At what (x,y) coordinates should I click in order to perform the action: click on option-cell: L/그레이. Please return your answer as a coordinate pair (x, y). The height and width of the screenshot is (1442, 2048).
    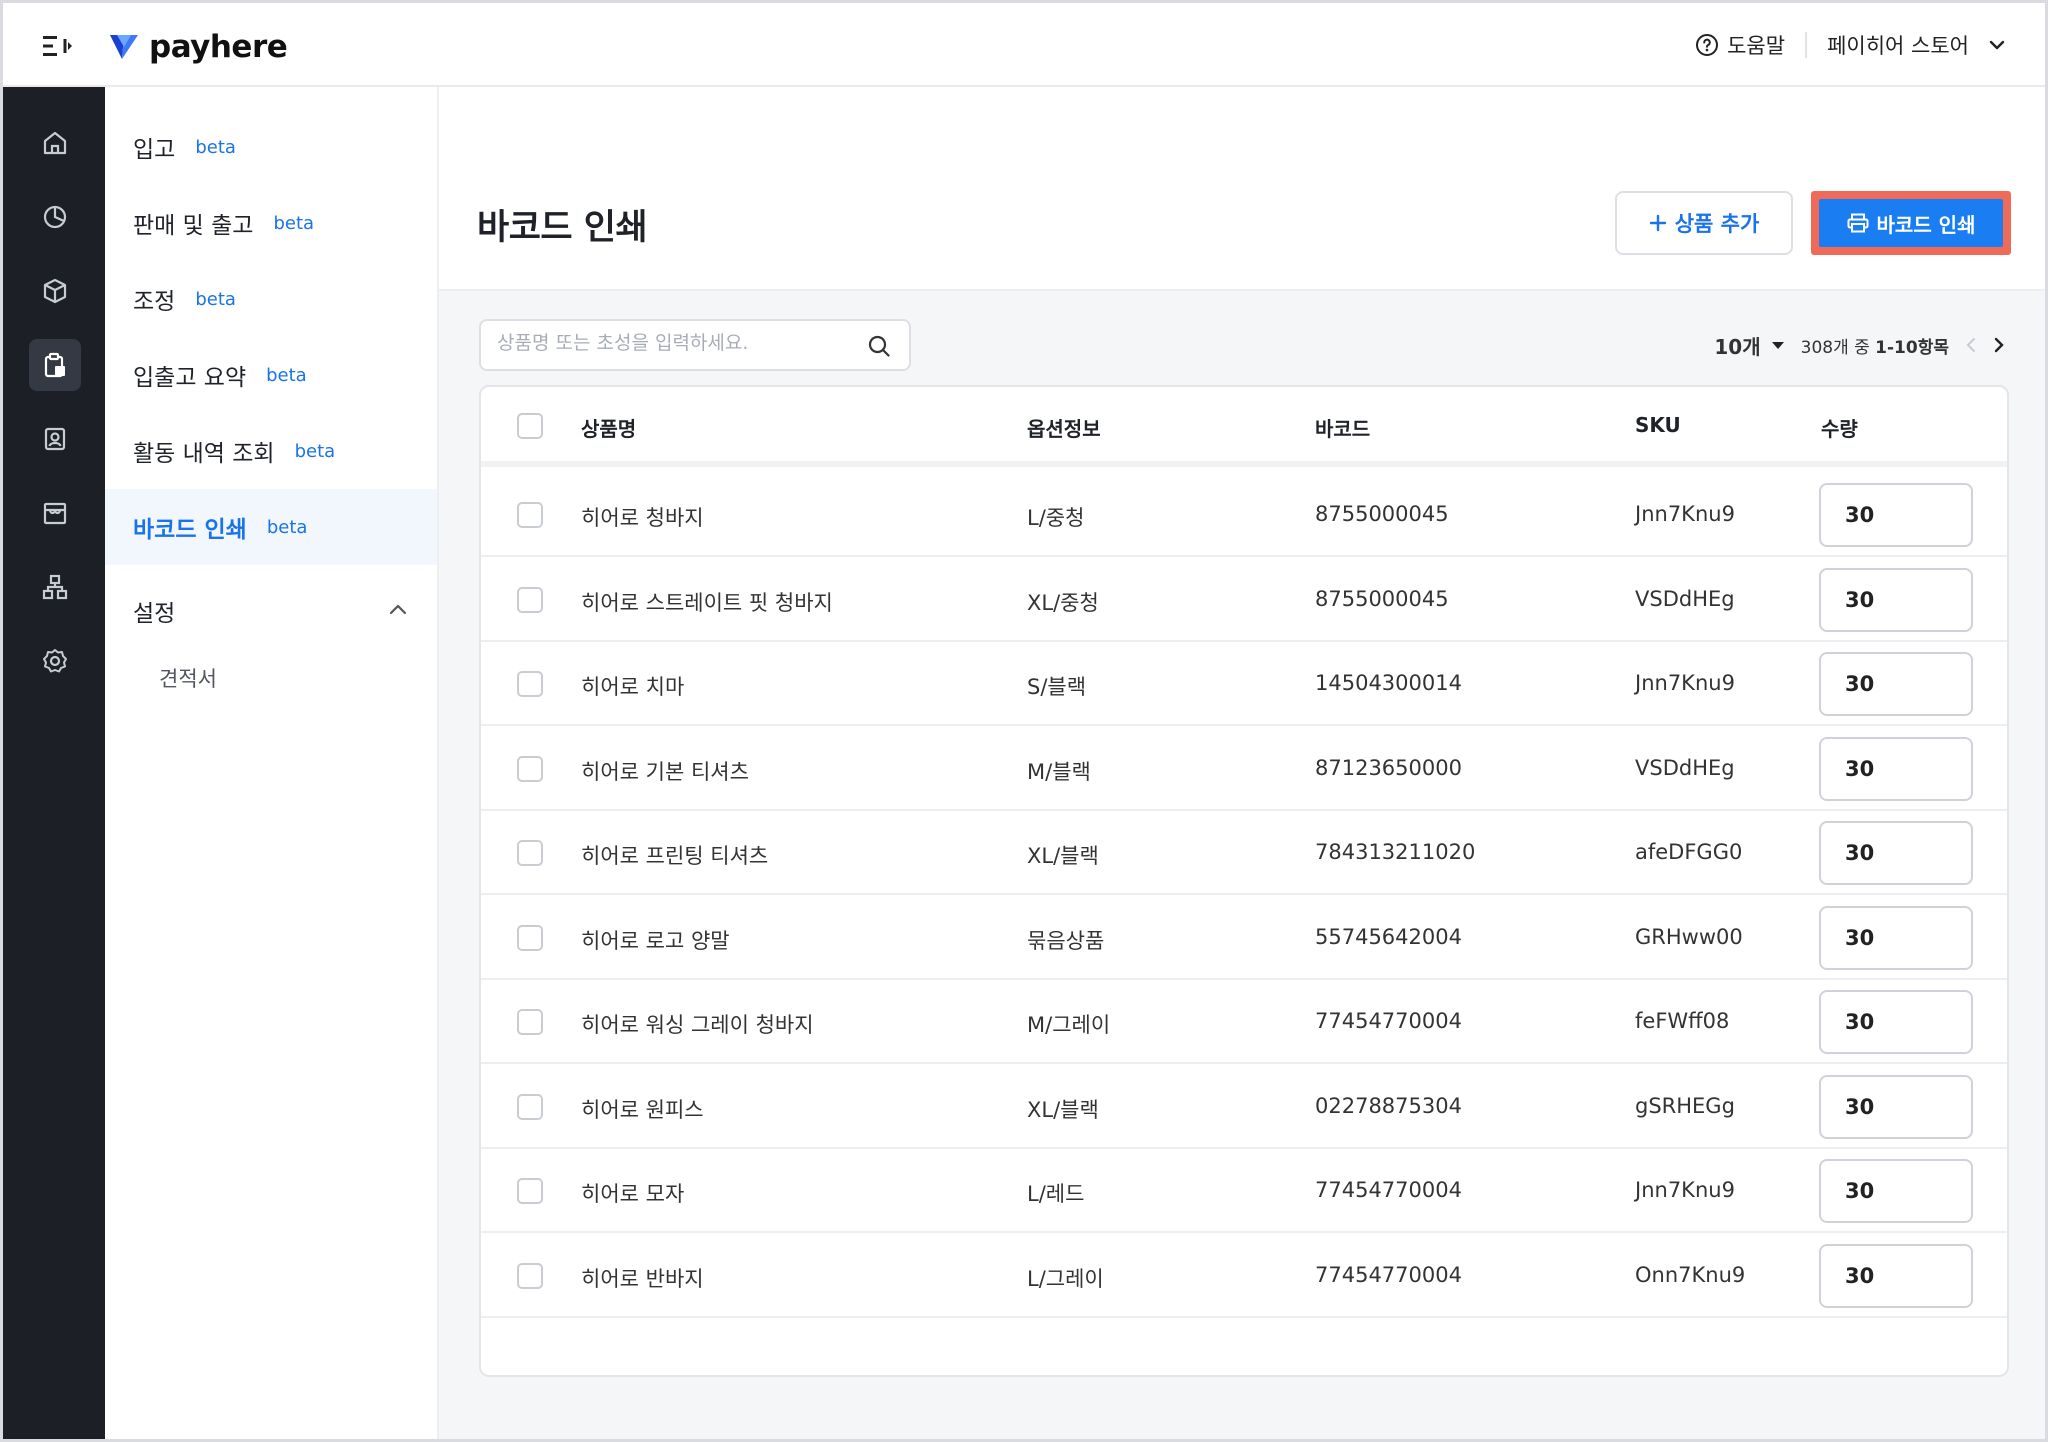
    Looking at the image, I should click on (1065, 1278).